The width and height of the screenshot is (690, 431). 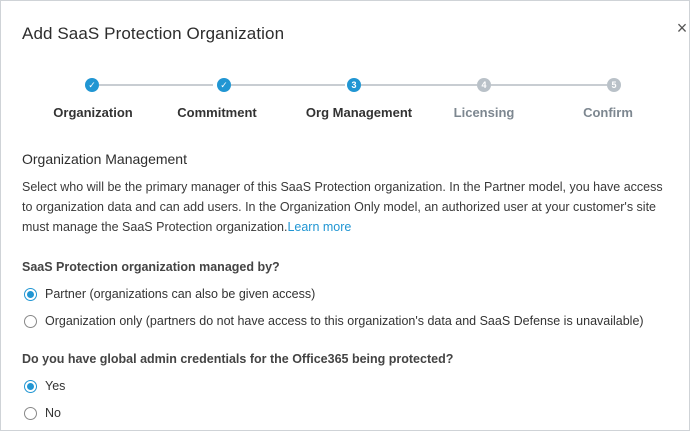 What do you see at coordinates (44, 386) in the screenshot?
I see `radio-option-yes: Yes` at bounding box center [44, 386].